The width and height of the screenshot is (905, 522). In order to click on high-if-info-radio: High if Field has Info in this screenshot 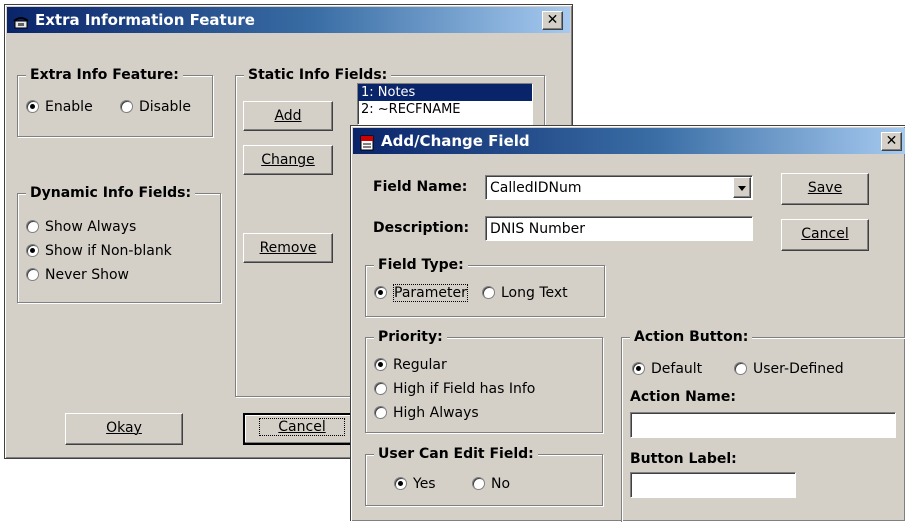, I will do `click(454, 389)`.